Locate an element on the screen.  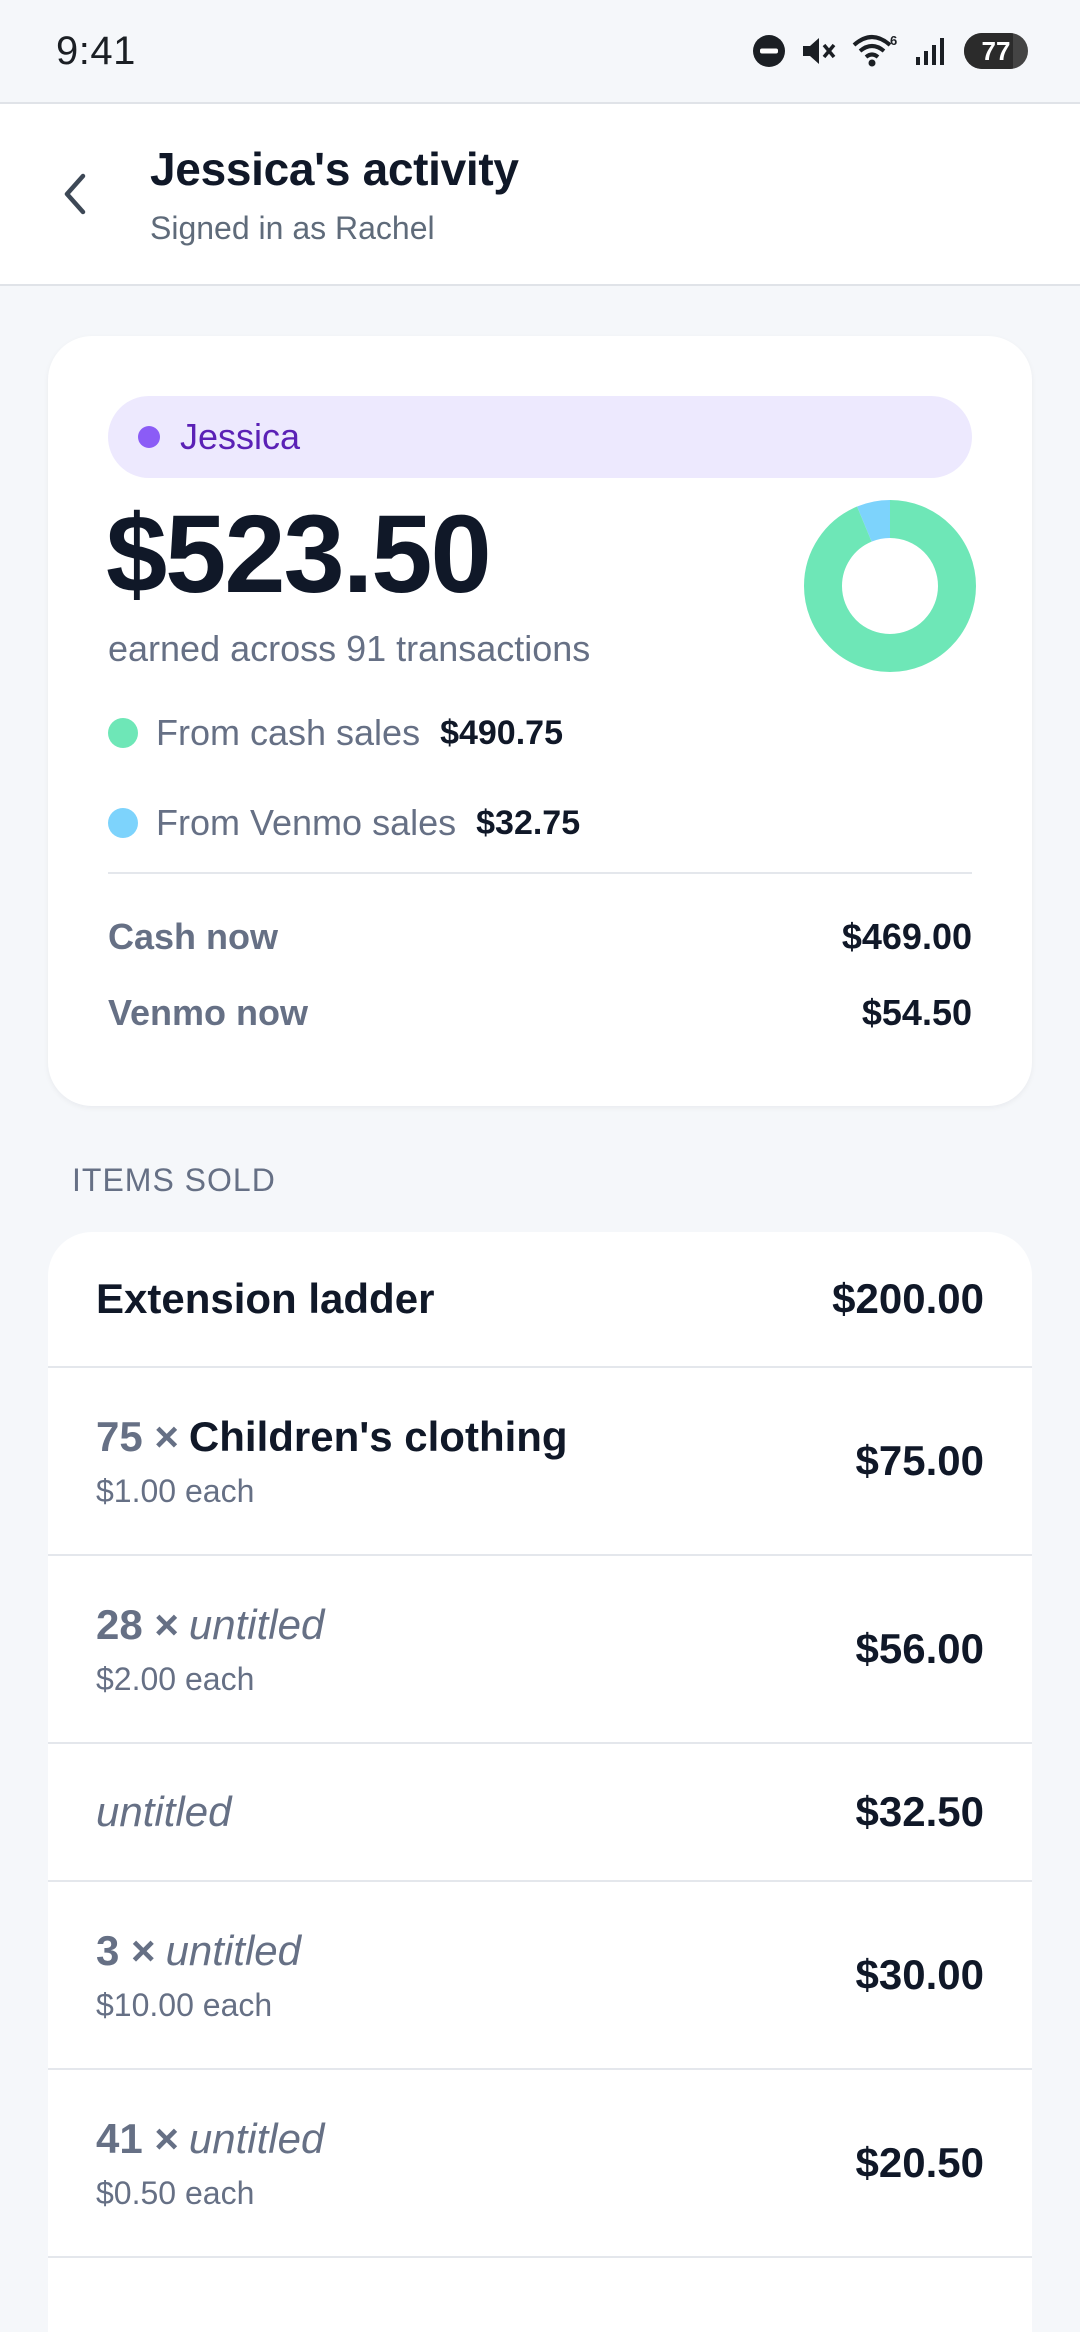
status-icons: 6 77 is located at coordinates (890, 51).